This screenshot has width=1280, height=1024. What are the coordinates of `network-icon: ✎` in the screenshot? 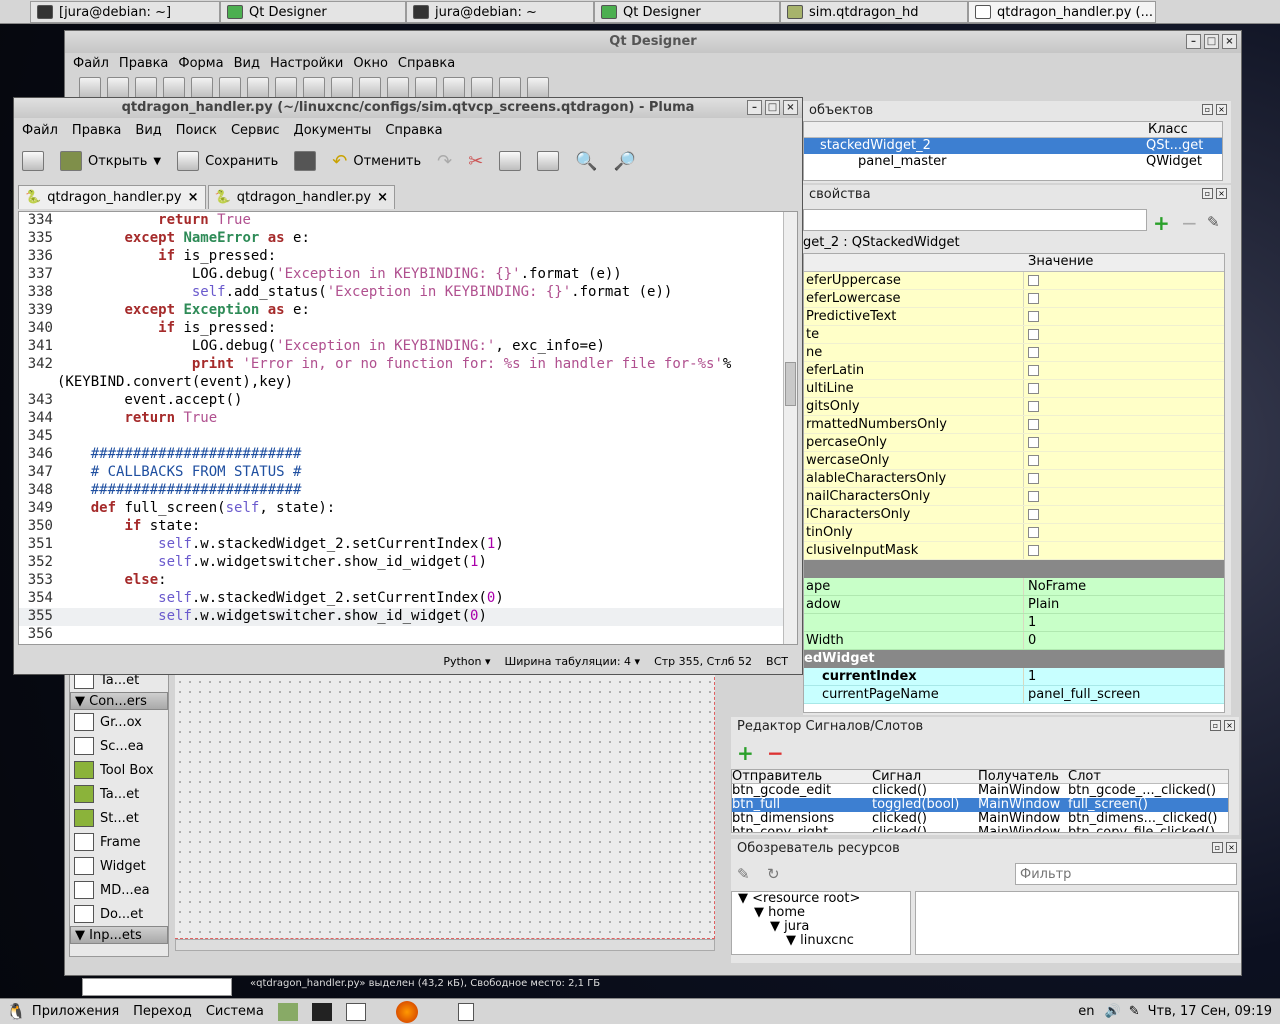 It's located at (1134, 1011).